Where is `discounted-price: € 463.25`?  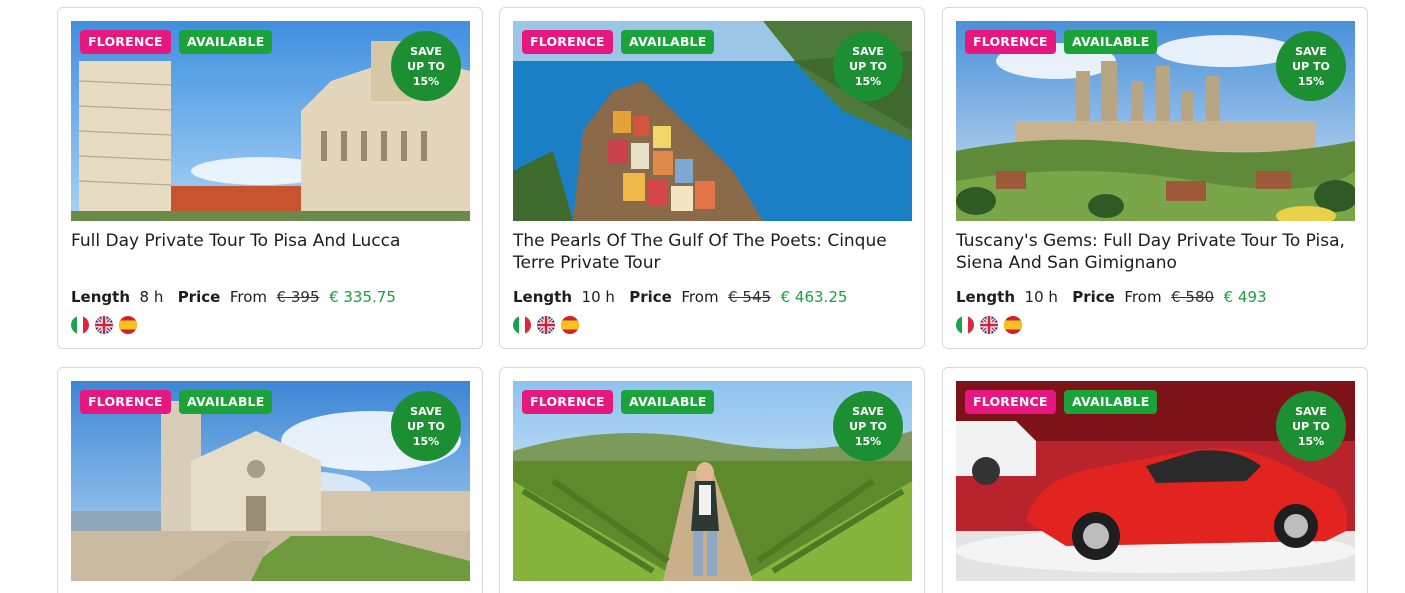 discounted-price: € 463.25 is located at coordinates (814, 297).